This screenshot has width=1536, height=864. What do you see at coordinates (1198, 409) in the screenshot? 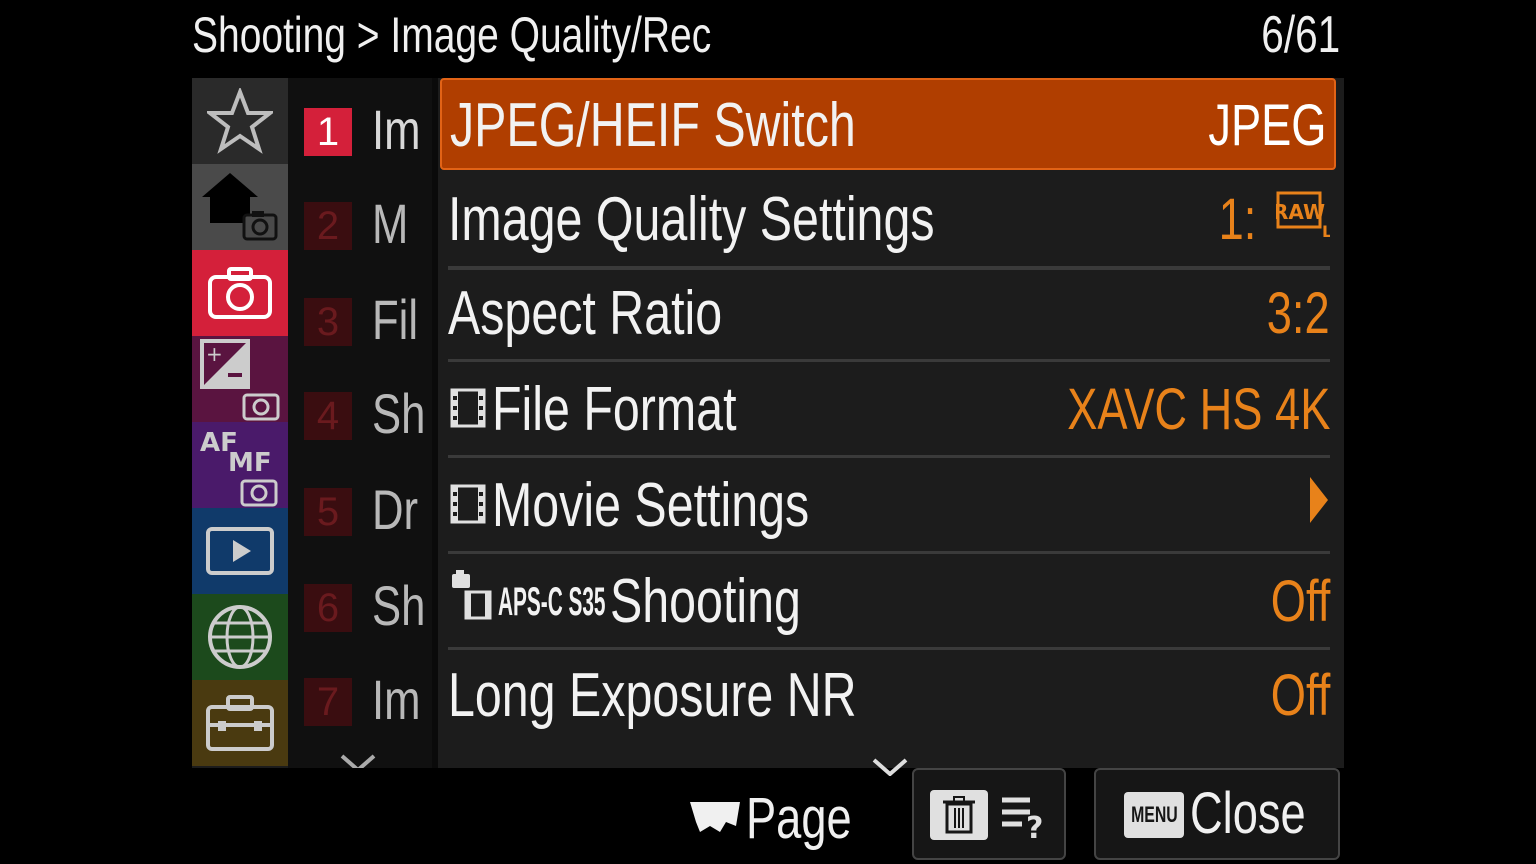
I see `menu-item-value: XAVC HS 4K` at bounding box center [1198, 409].